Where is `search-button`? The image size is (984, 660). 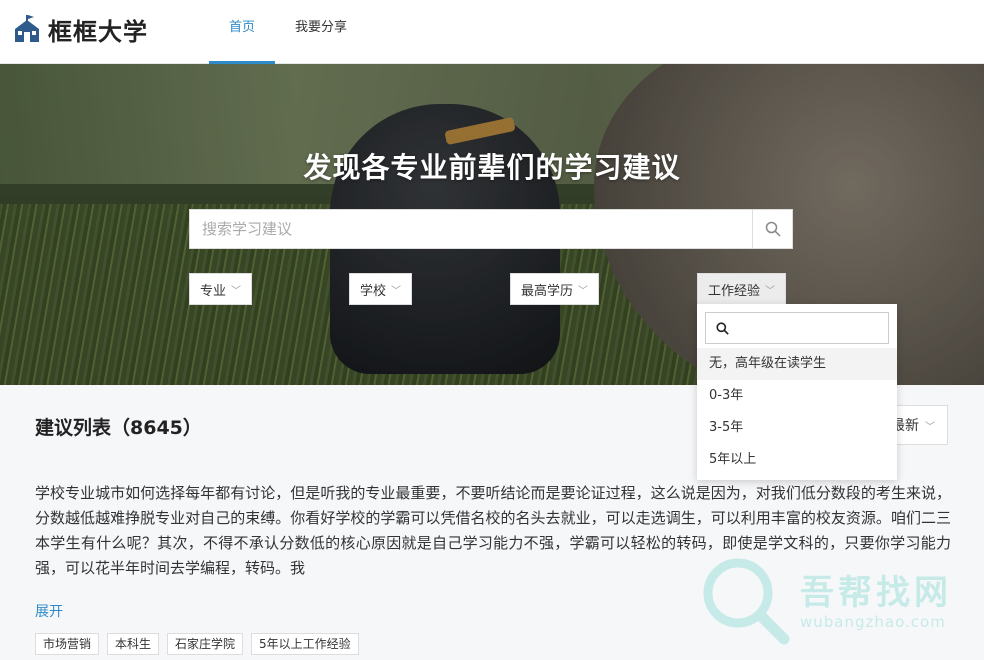 search-button is located at coordinates (772, 229).